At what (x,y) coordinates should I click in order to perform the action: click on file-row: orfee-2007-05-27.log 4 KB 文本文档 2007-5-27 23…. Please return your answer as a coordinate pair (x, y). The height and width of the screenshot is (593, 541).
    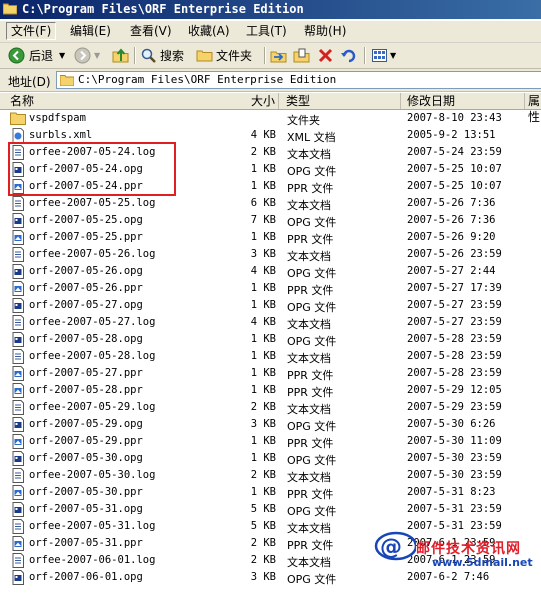
    Looking at the image, I should click on (270, 322).